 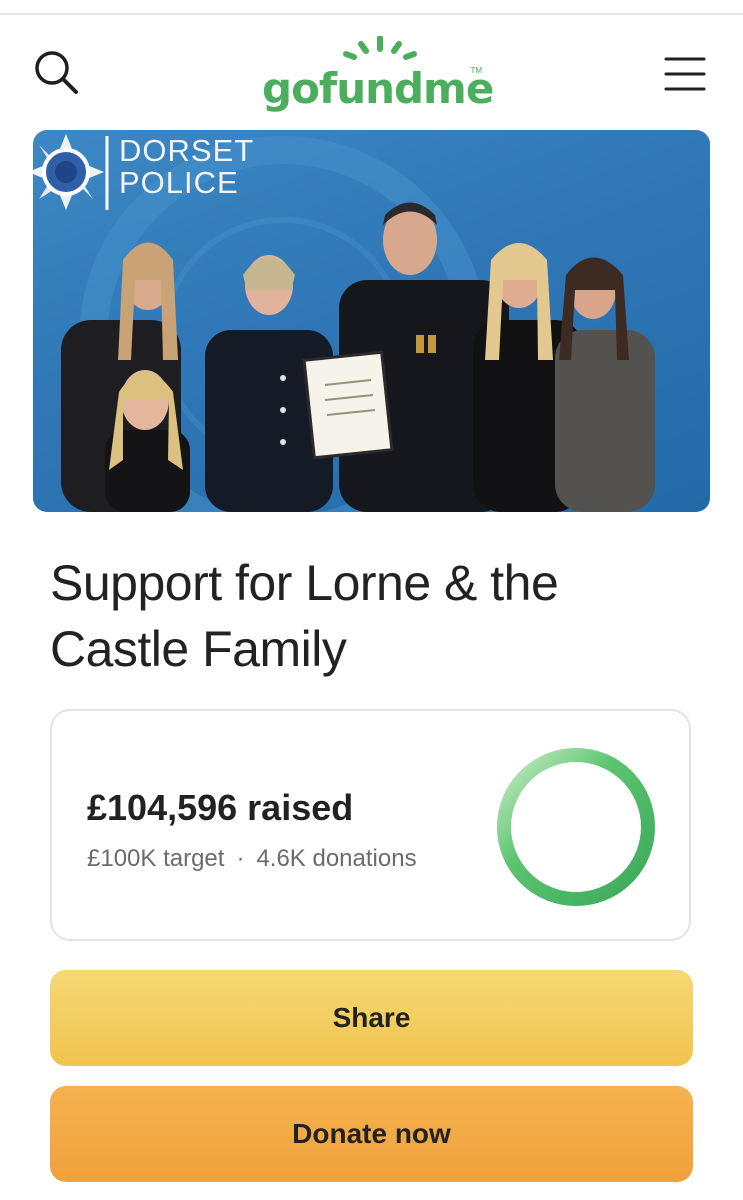 I want to click on search-button, so click(x=57, y=73).